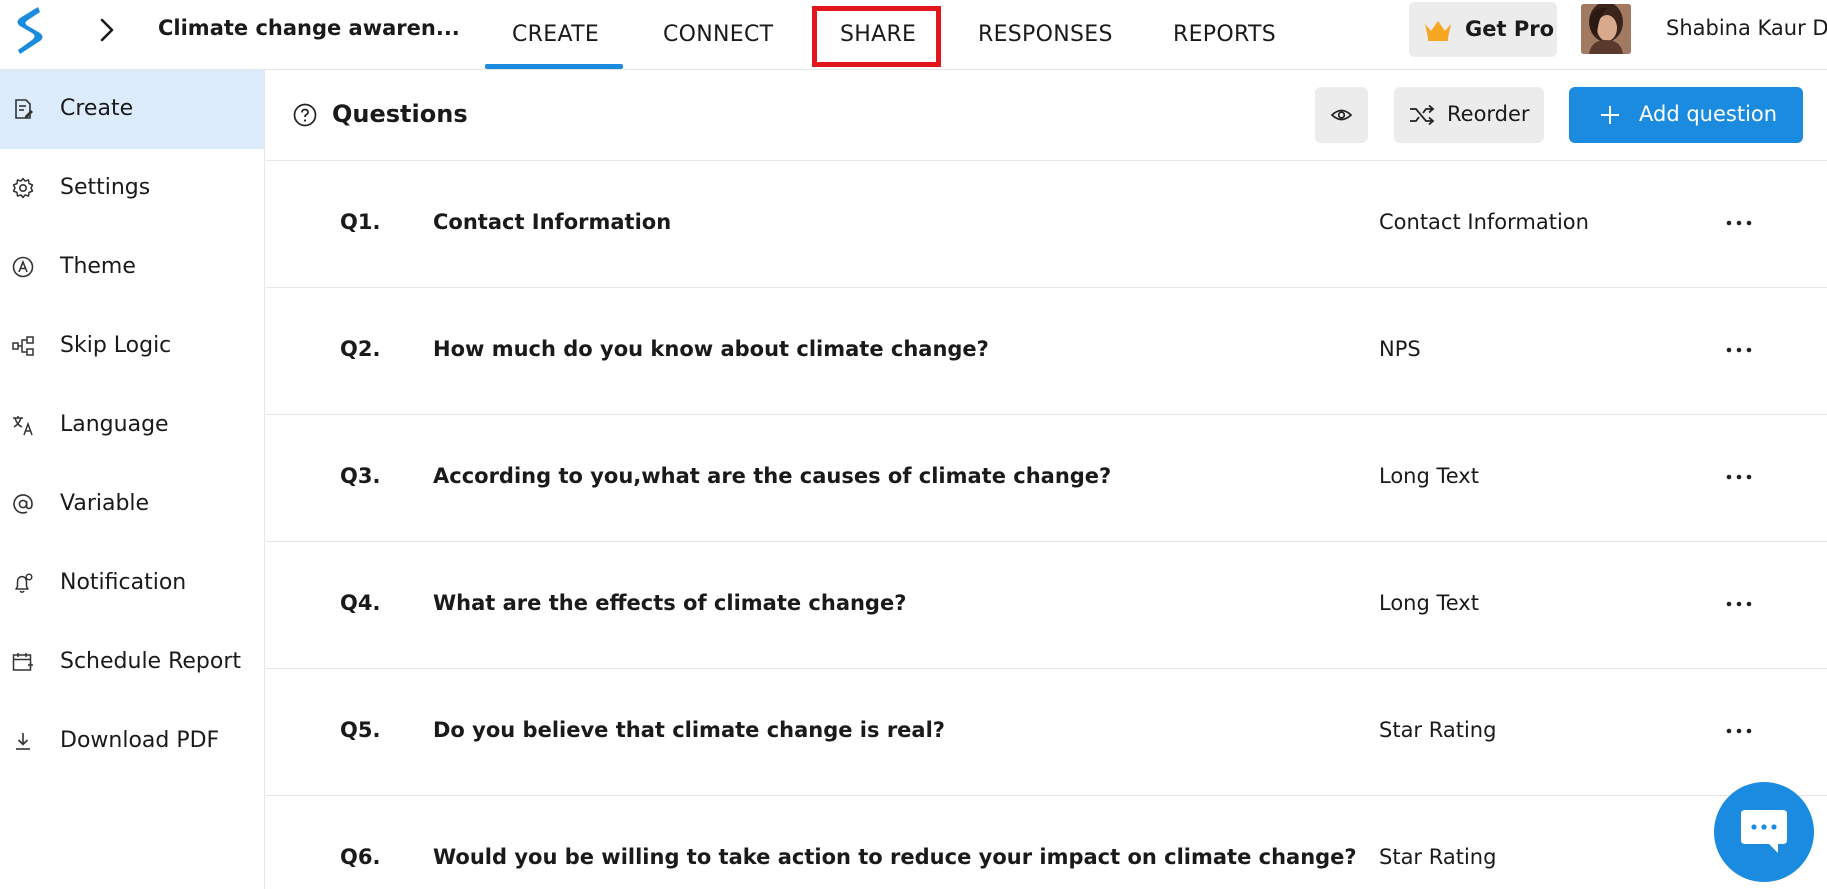 The height and width of the screenshot is (889, 1827). Describe the element at coordinates (360, 222) in the screenshot. I see `question-number: Q1.` at that location.